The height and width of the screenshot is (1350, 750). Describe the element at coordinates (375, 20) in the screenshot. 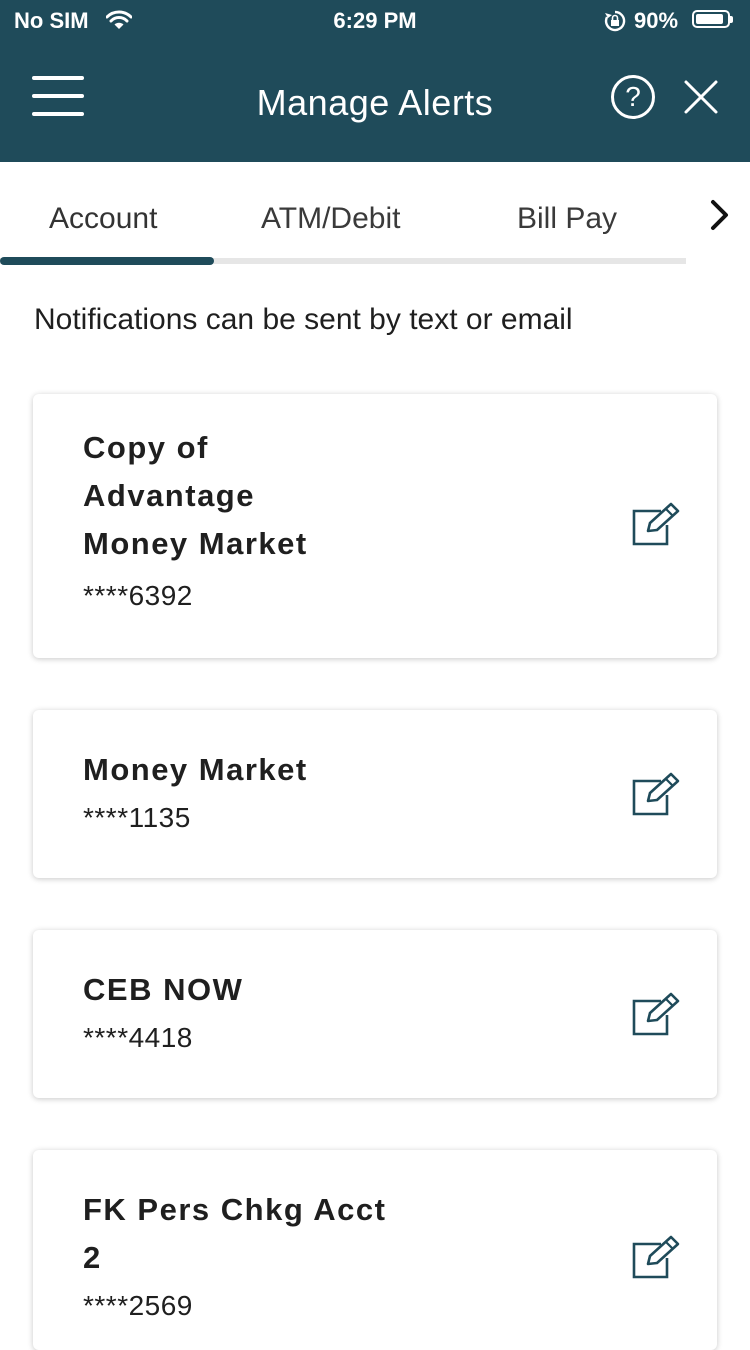

I see `status-bar: No SIM 6:29 PM 90%` at that location.